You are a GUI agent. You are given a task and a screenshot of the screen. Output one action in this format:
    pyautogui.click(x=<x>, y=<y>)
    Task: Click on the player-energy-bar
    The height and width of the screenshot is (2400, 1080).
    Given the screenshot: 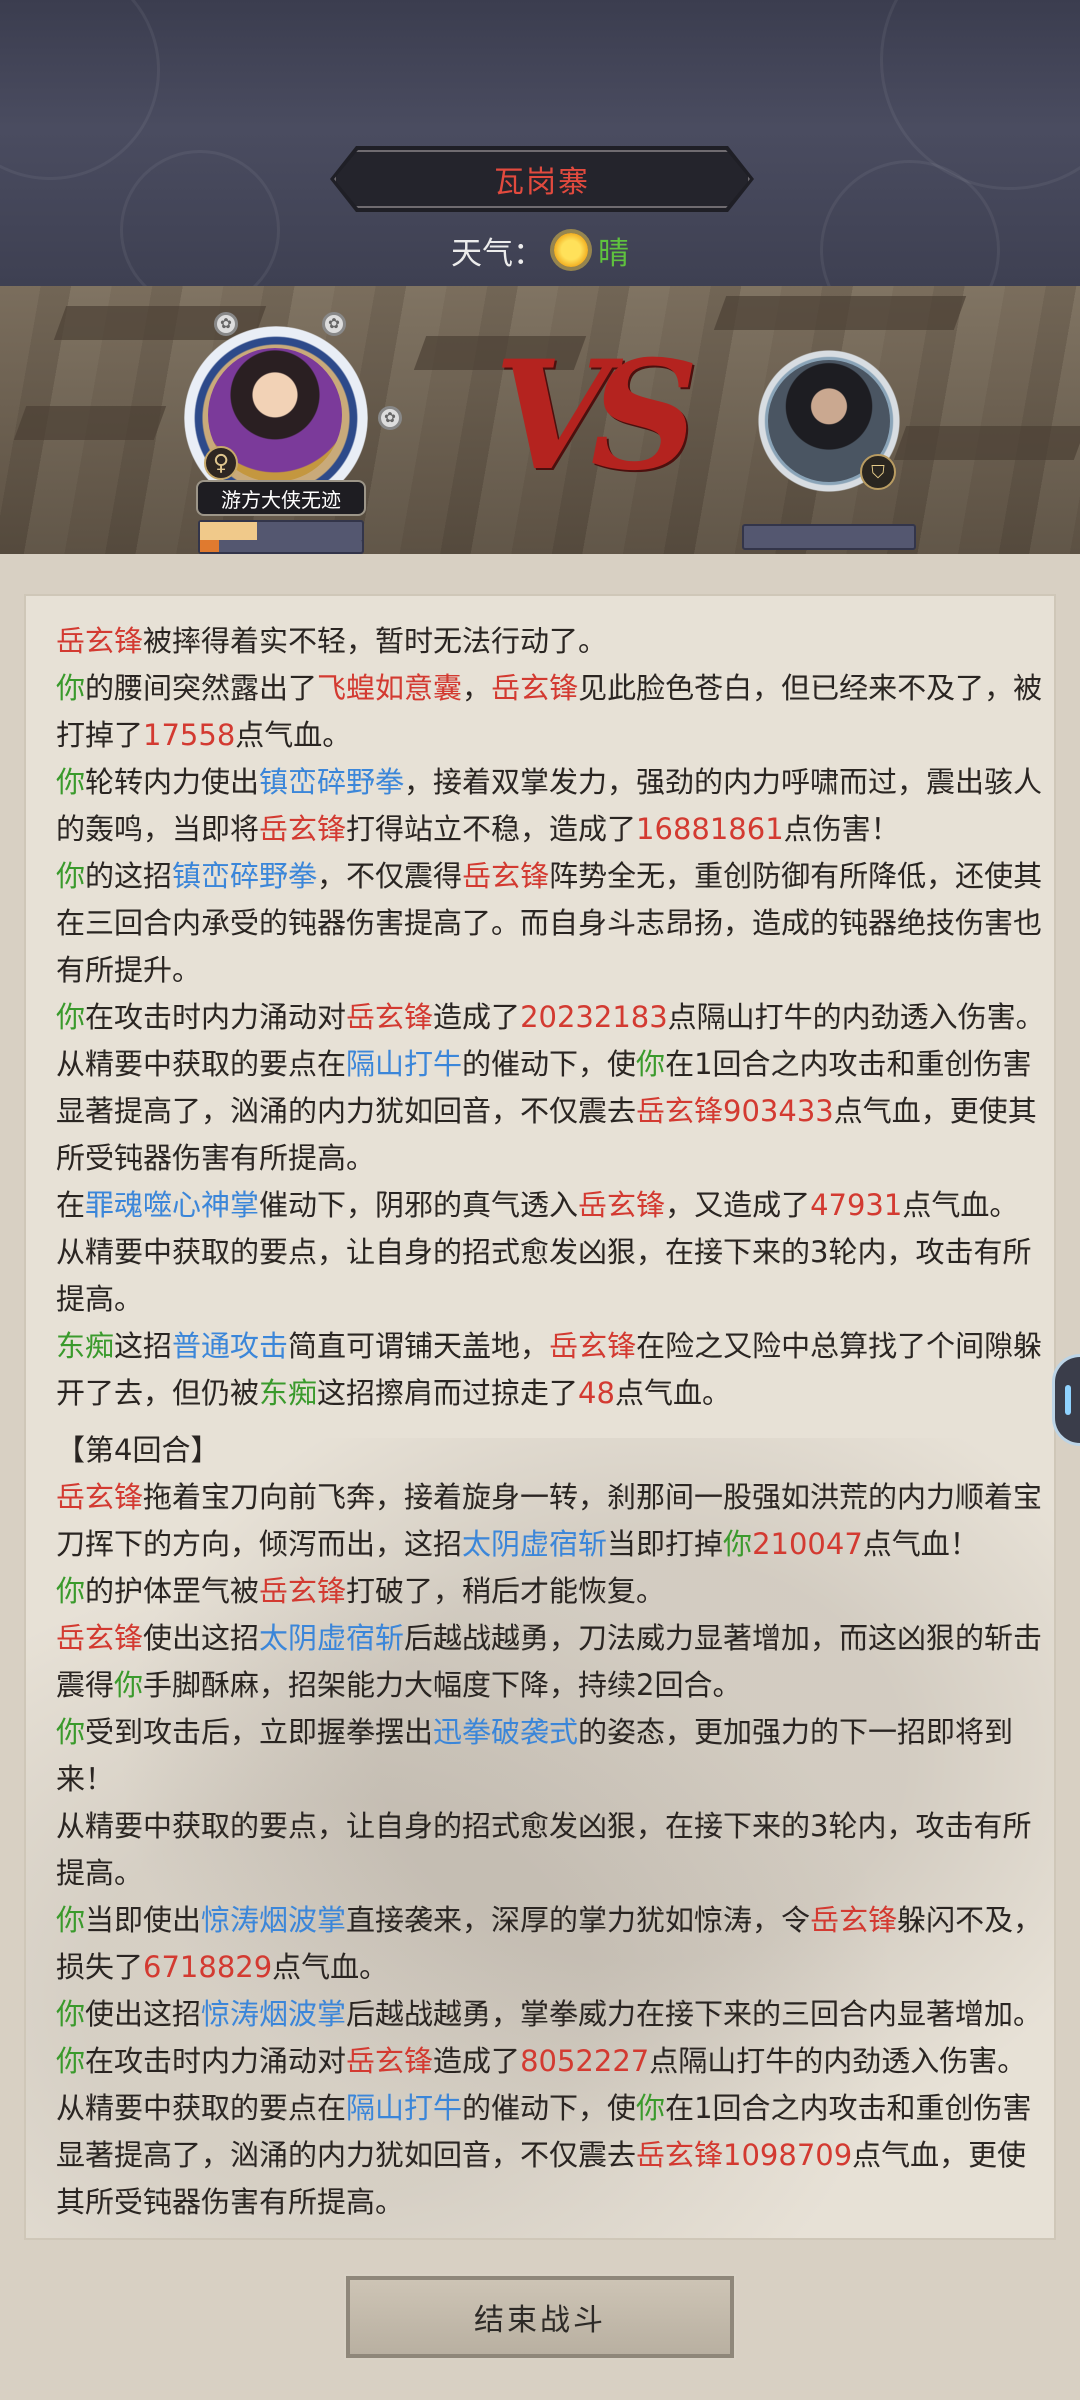 What is the action you would take?
    pyautogui.click(x=281, y=547)
    